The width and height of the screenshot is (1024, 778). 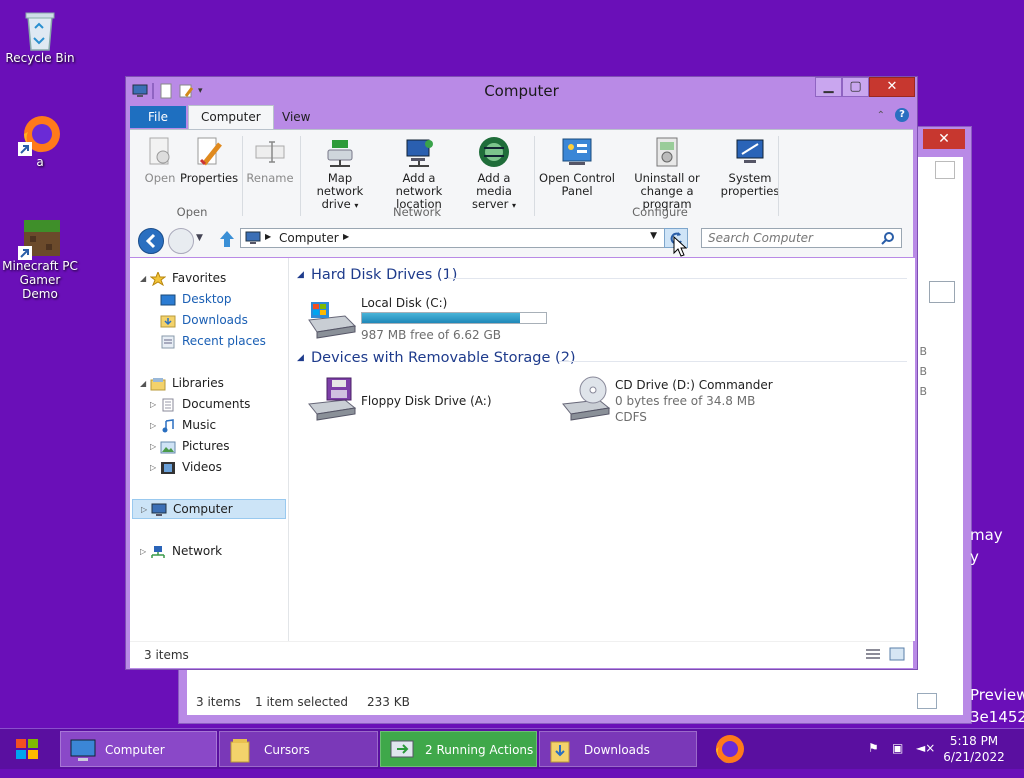 What do you see at coordinates (332, 319) in the screenshot?
I see `local-disk-item` at bounding box center [332, 319].